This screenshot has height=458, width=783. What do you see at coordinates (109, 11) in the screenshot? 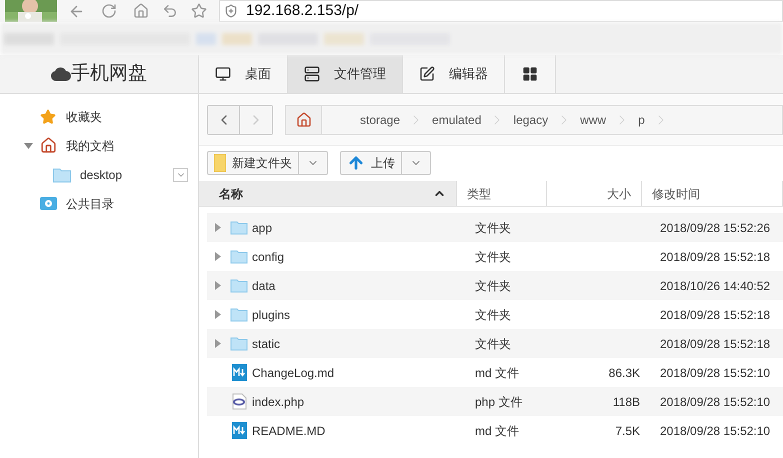
I see `reload-icon` at bounding box center [109, 11].